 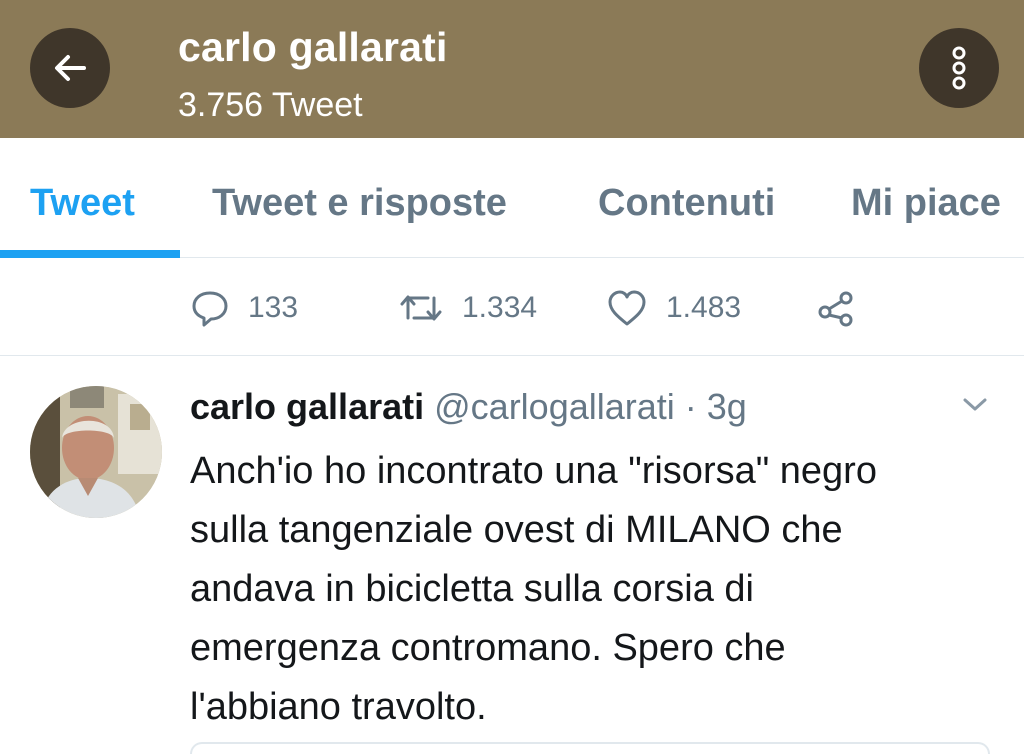 I want to click on like-action: 1.483, so click(x=673, y=308).